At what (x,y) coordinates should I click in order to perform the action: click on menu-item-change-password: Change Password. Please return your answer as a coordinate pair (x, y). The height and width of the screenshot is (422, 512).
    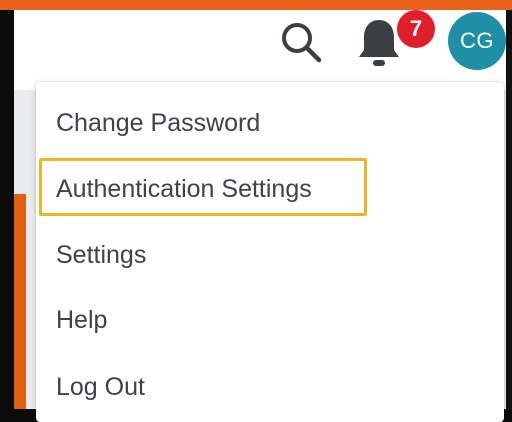
    Looking at the image, I should click on (276, 123).